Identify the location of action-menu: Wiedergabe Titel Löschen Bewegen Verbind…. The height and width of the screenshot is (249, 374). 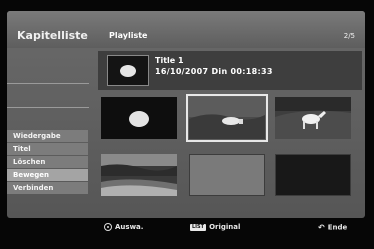
(47, 162).